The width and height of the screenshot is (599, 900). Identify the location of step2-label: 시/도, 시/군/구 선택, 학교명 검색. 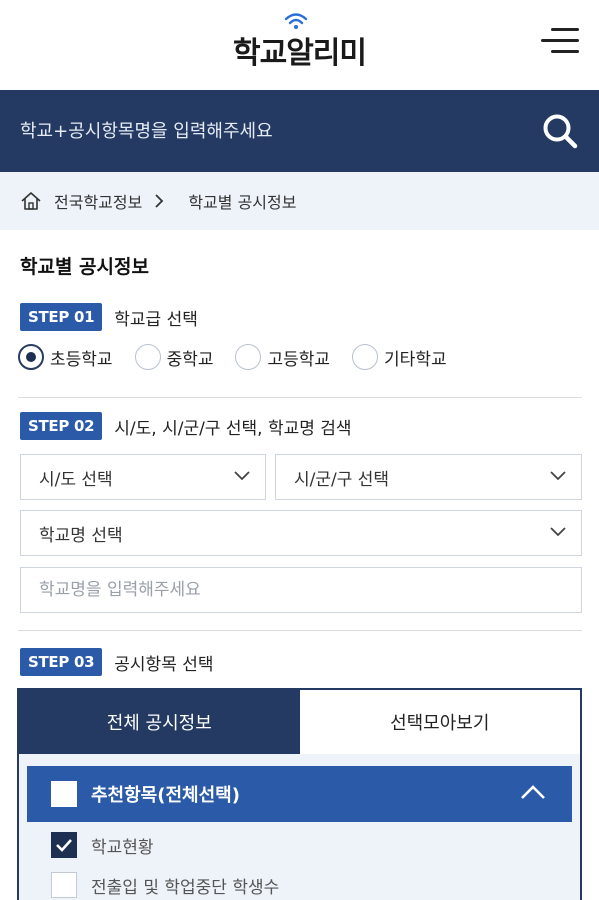
(233, 428).